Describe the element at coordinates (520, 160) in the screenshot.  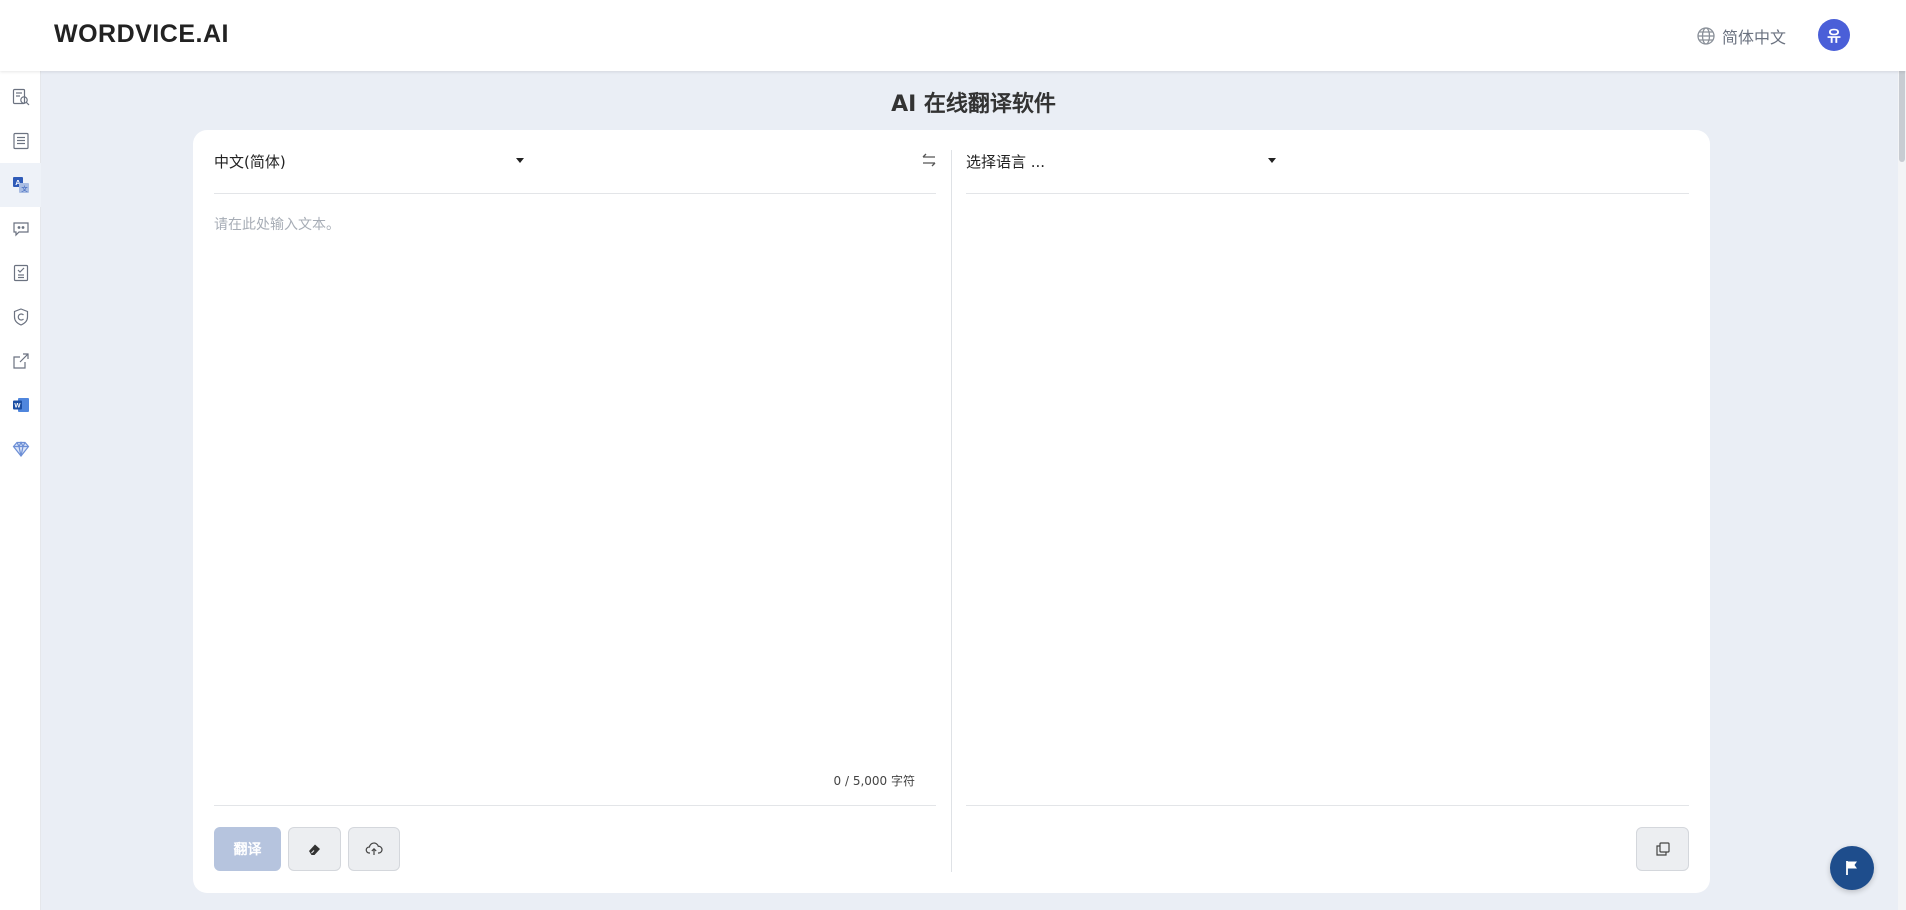
I see `source-dropdown-caret-icon` at that location.